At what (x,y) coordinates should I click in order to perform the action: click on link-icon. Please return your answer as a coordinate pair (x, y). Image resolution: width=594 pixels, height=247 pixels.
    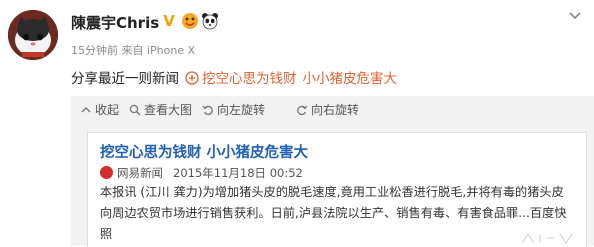
    Looking at the image, I should click on (192, 78).